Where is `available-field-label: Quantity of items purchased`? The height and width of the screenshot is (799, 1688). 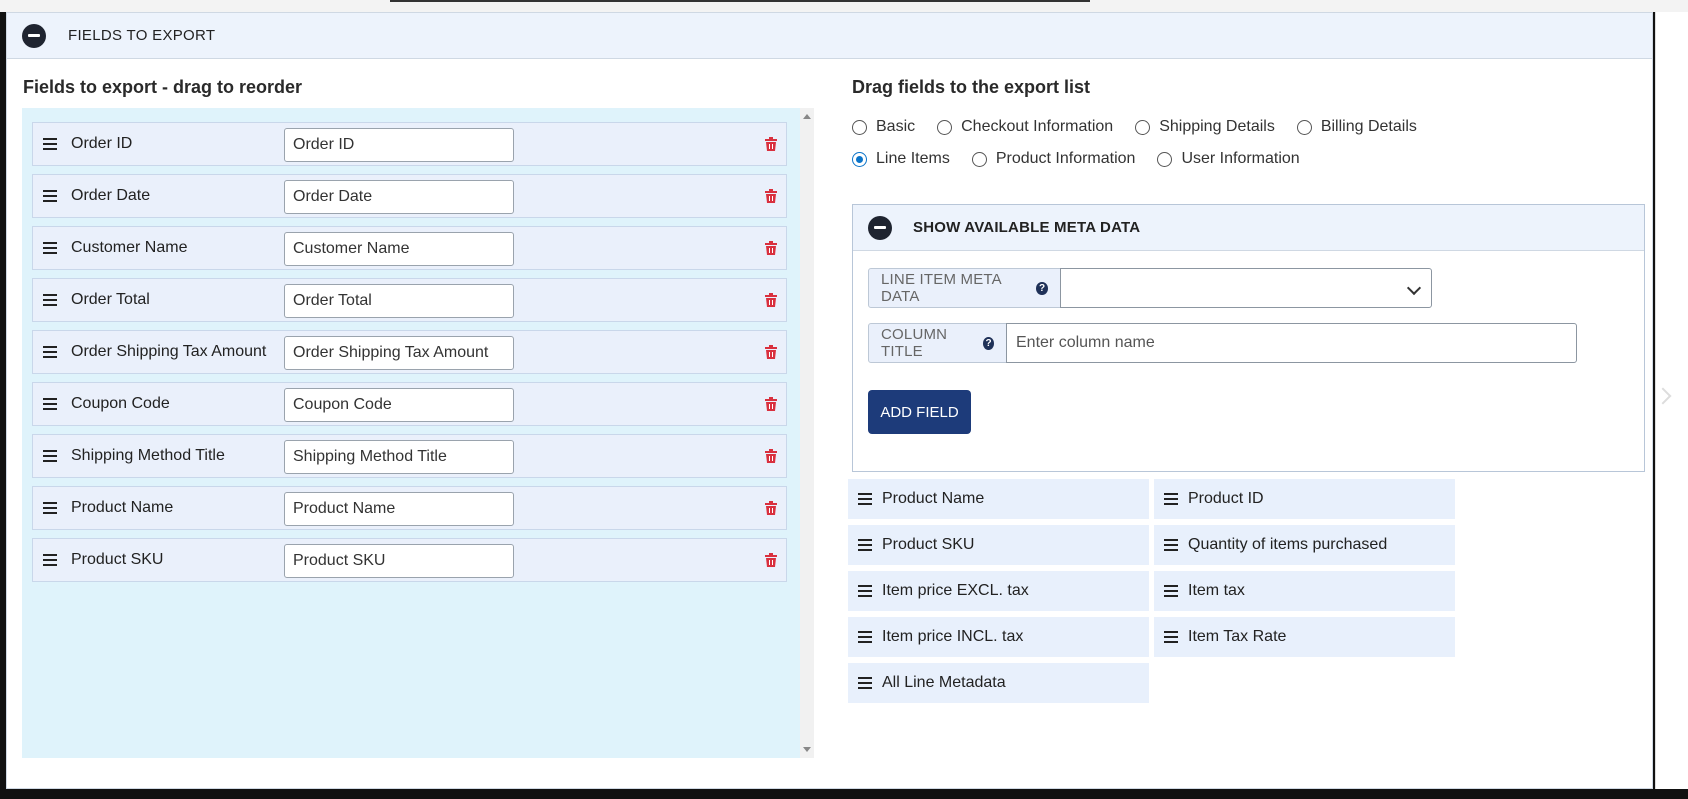
available-field-label: Quantity of items purchased is located at coordinates (1288, 544).